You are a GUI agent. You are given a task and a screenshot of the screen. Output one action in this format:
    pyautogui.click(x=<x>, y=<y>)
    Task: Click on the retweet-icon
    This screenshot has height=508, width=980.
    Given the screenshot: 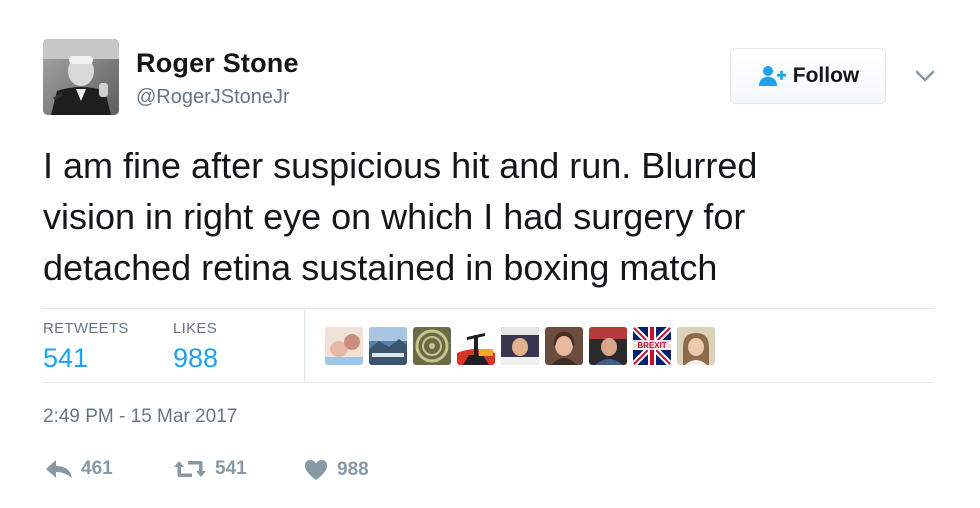 What is the action you would take?
    pyautogui.click(x=190, y=469)
    